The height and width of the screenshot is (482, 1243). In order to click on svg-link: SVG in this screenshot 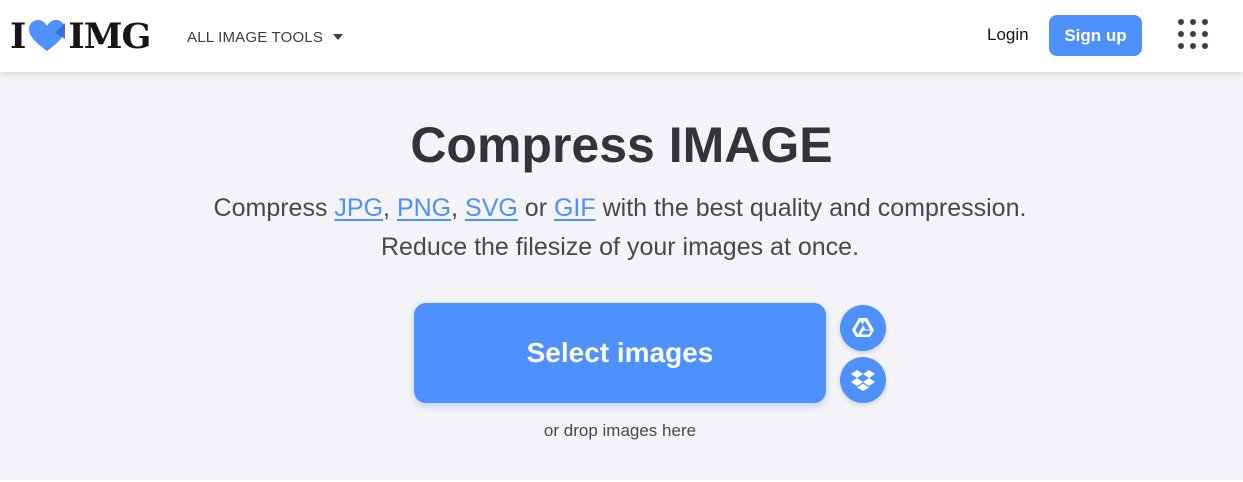, I will do `click(491, 208)`.